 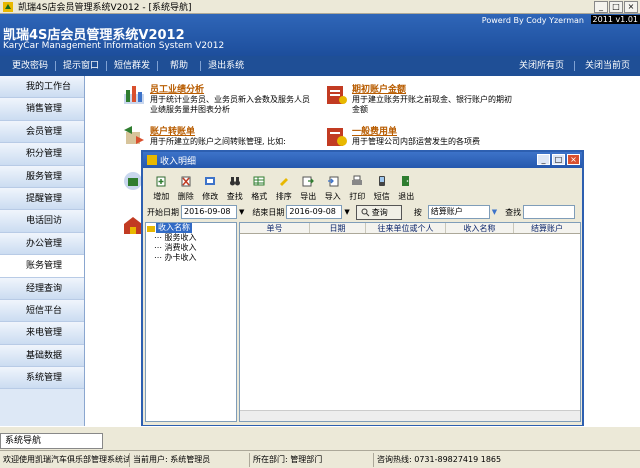 What do you see at coordinates (82, 66) in the screenshot?
I see `menu-hint-window: 提示窗口` at bounding box center [82, 66].